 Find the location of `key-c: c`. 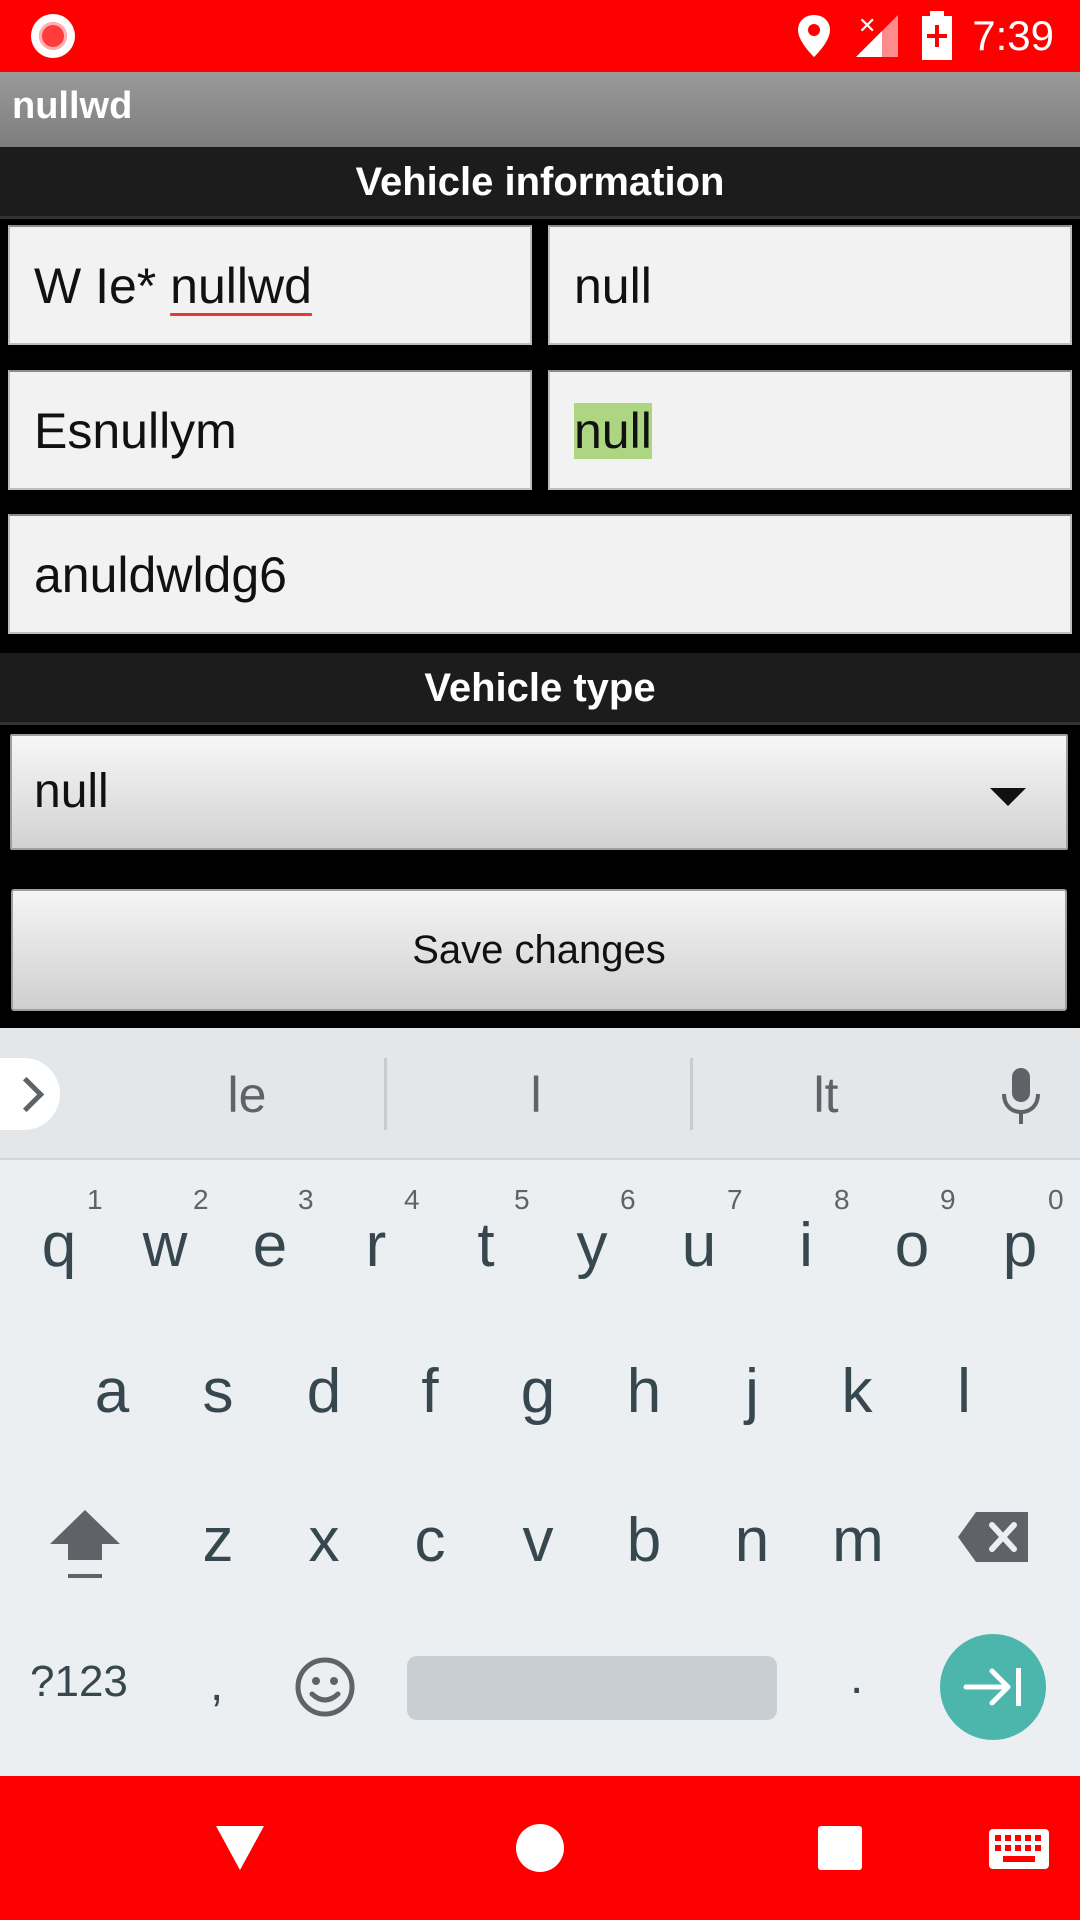

key-c: c is located at coordinates (430, 1540).